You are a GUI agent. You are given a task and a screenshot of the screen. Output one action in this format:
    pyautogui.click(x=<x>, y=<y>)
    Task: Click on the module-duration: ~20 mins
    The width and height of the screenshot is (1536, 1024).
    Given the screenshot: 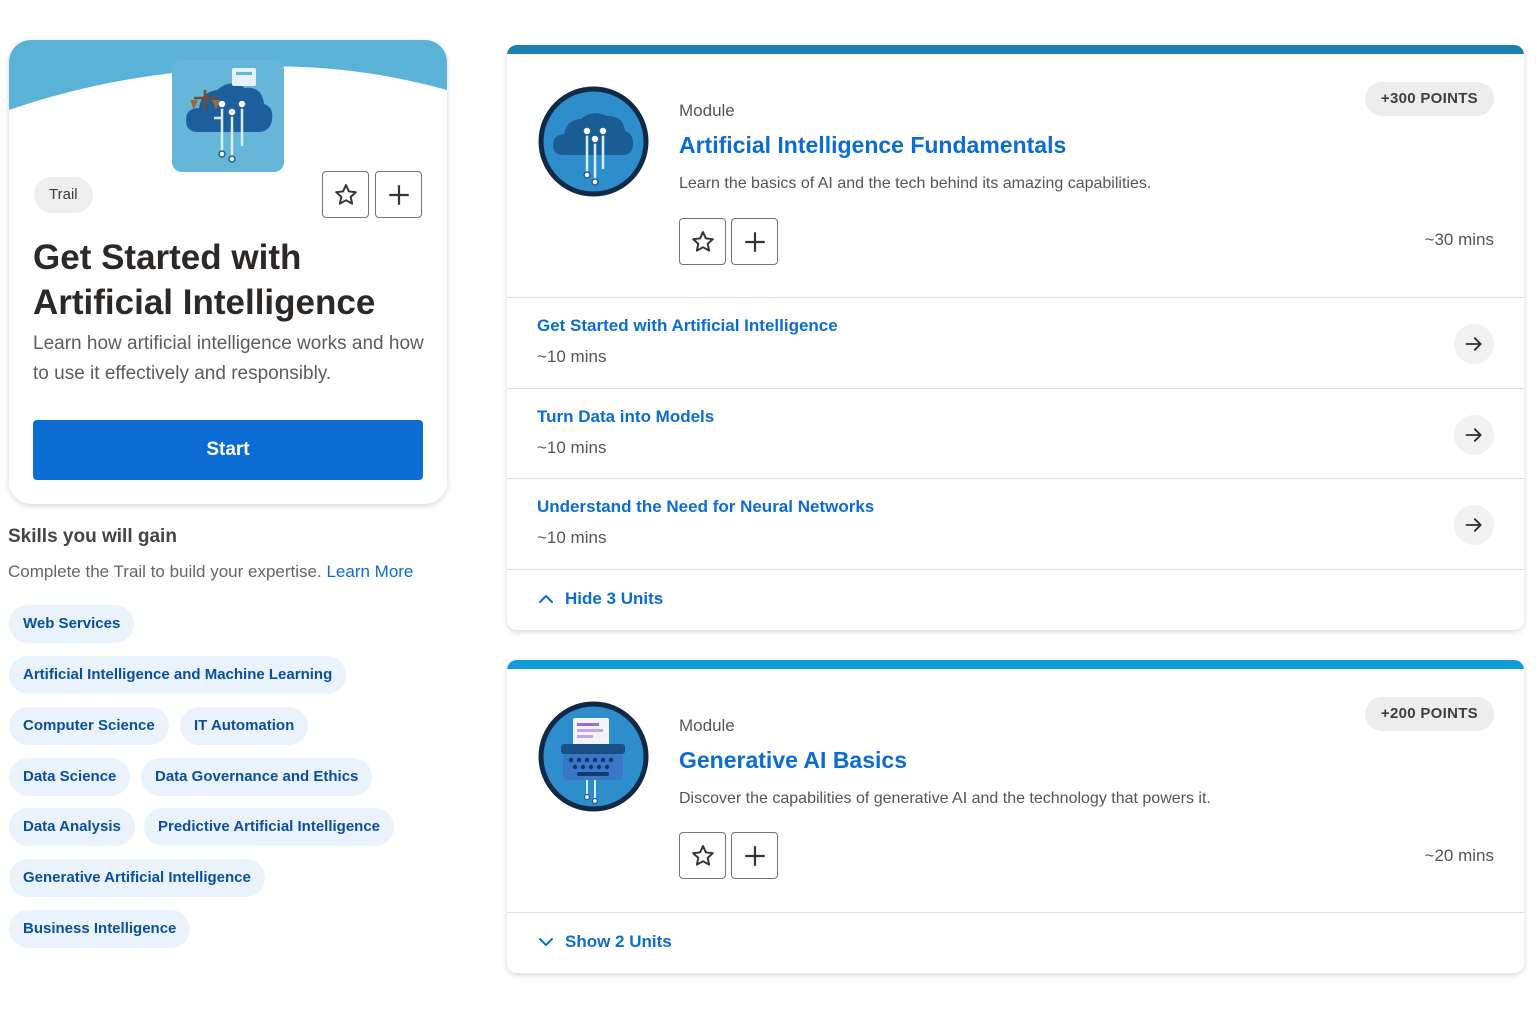 What is the action you would take?
    pyautogui.click(x=1459, y=855)
    